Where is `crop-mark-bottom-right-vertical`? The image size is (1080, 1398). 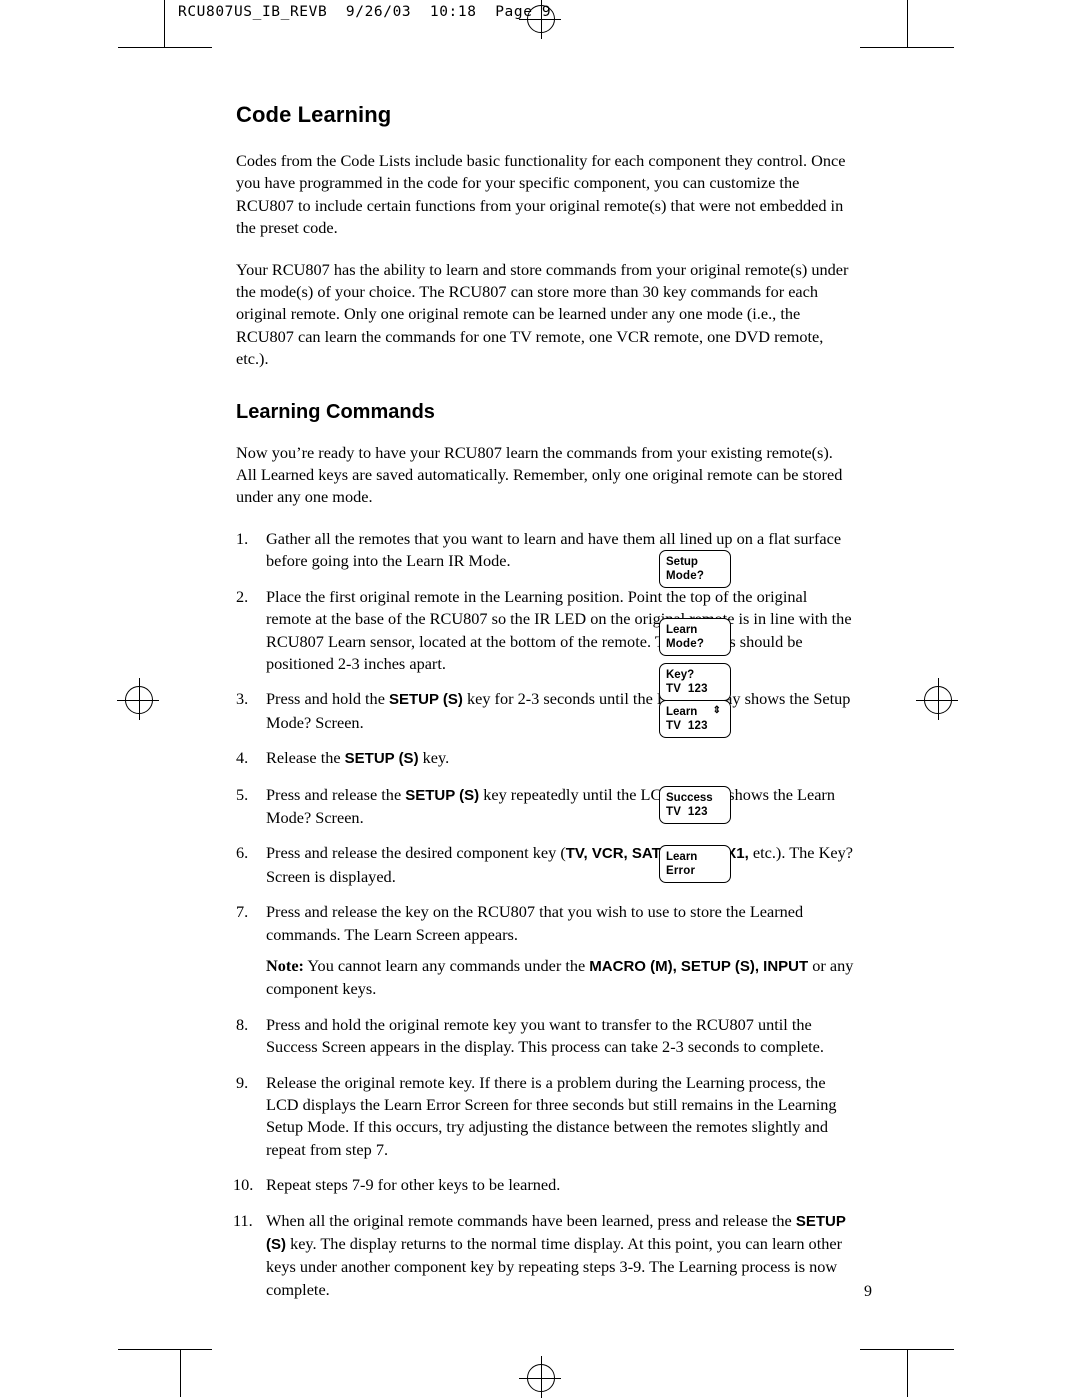 crop-mark-bottom-right-vertical is located at coordinates (907, 1373).